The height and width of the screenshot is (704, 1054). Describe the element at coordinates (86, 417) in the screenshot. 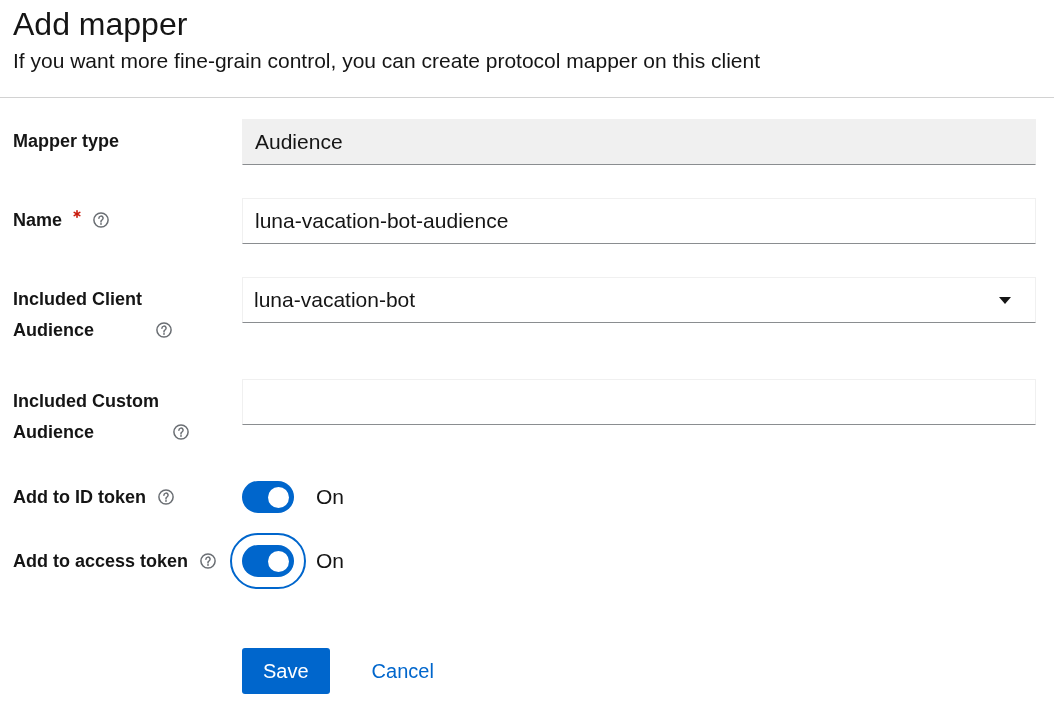

I see `field-label: Included Custom Audience` at that location.